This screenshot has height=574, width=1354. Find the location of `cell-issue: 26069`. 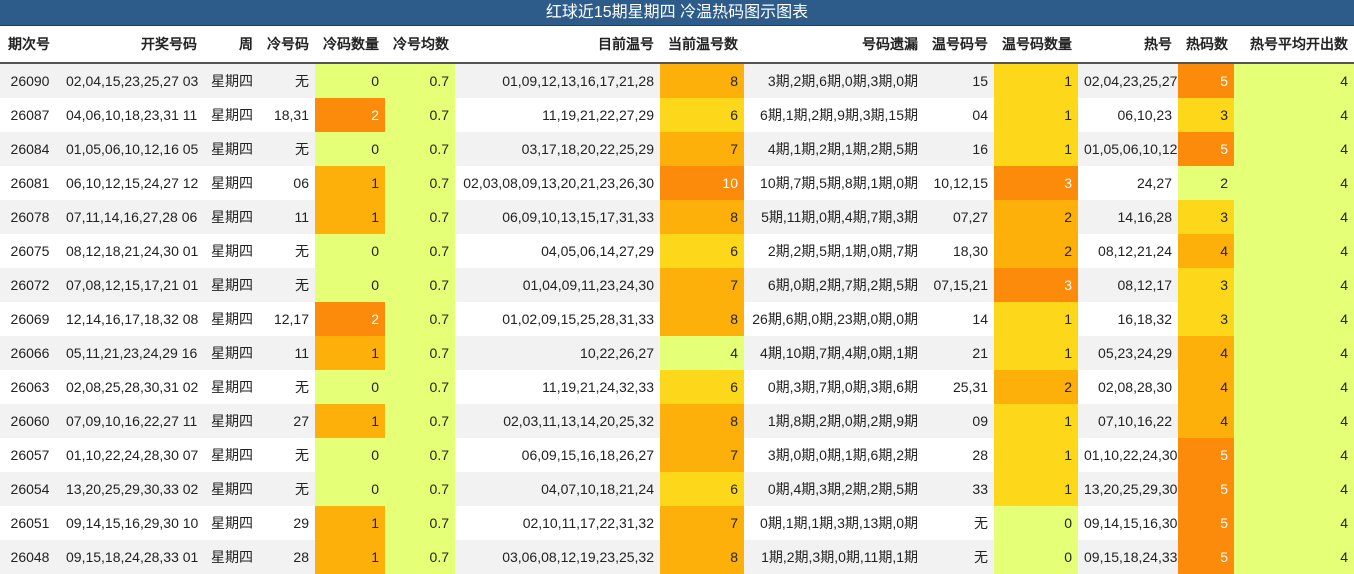

cell-issue: 26069 is located at coordinates (30, 319).